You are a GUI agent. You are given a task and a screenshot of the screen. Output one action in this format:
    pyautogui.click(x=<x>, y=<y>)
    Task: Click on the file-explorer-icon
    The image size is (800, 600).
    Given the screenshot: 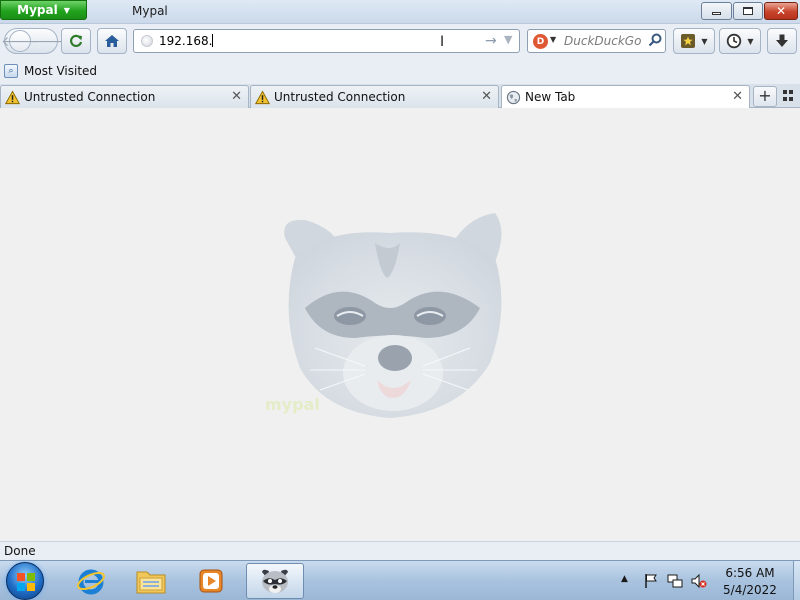 What is the action you would take?
    pyautogui.click(x=151, y=582)
    